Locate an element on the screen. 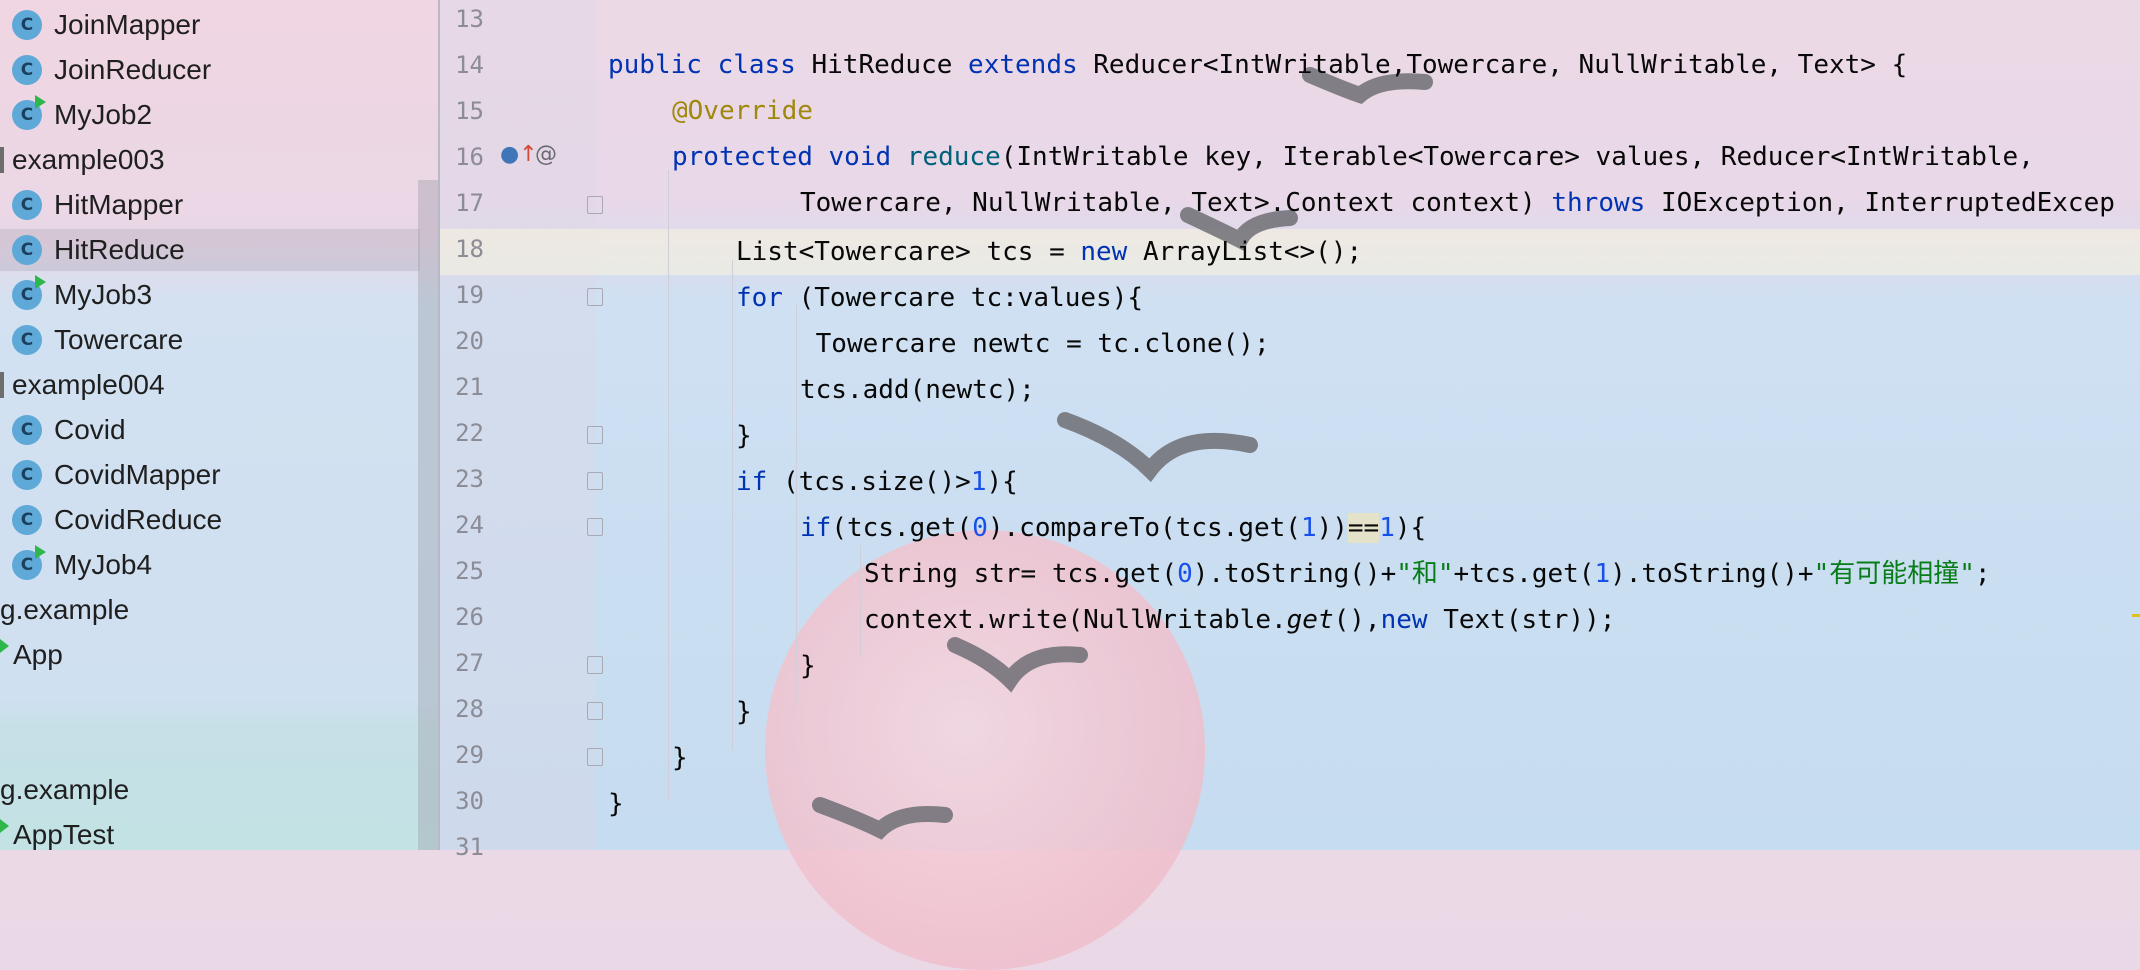 The image size is (2140, 970). code-token: ArrayList<>(); is located at coordinates (1253, 252).